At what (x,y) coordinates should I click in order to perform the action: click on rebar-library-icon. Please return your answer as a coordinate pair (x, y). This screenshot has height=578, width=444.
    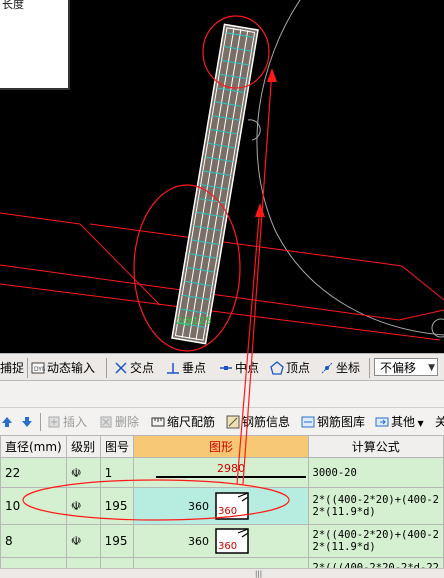
    Looking at the image, I should click on (308, 422).